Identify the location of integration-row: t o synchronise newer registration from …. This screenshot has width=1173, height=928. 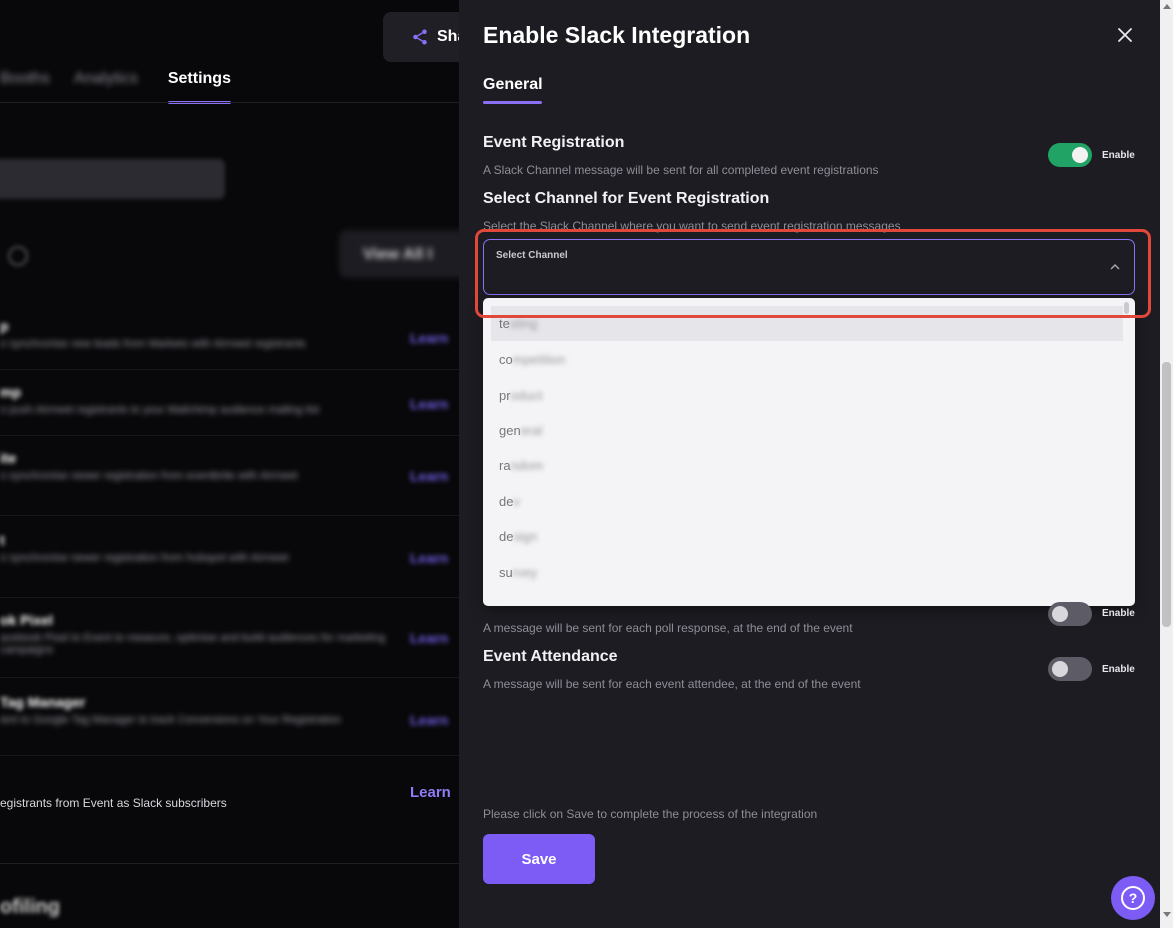
(229, 565).